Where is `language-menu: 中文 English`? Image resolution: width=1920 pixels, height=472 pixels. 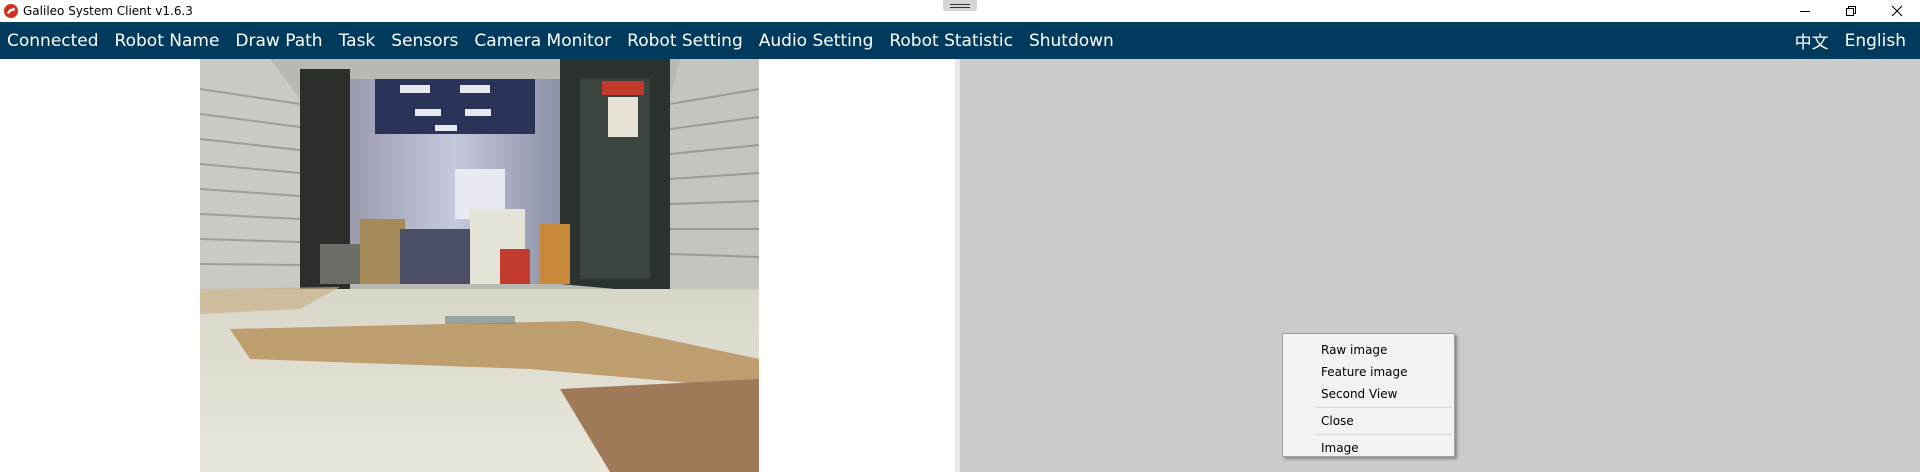
language-menu: 中文 English is located at coordinates (1853, 40).